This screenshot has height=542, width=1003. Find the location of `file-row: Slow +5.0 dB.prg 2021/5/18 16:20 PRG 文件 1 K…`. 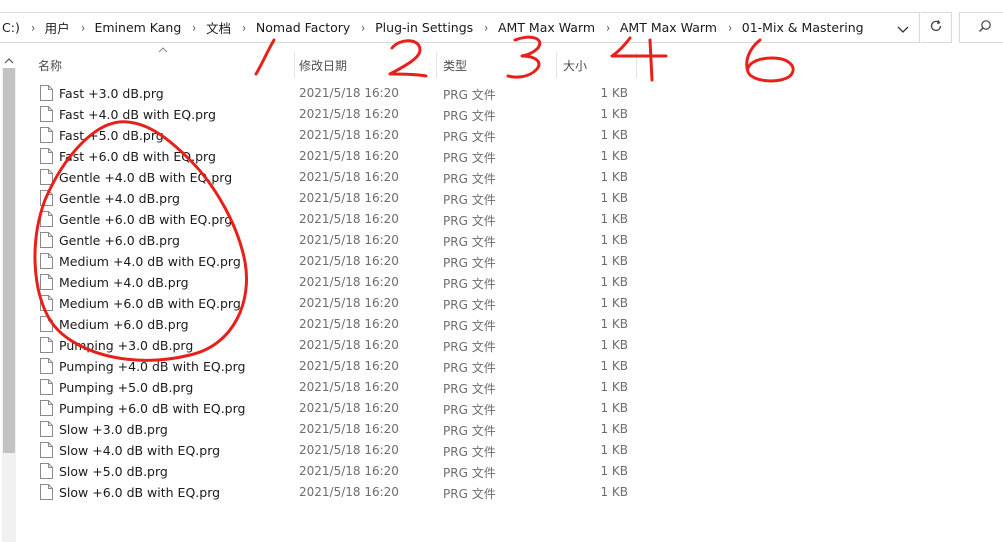

file-row: Slow +5.0 dB.prg 2021/5/18 16:20 PRG 文件 1 K… is located at coordinates (335, 471).